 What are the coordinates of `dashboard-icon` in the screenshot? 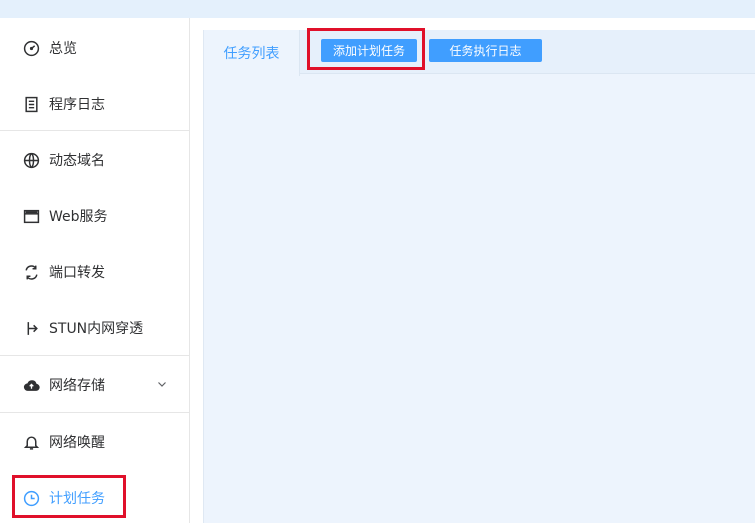 It's located at (31, 48).